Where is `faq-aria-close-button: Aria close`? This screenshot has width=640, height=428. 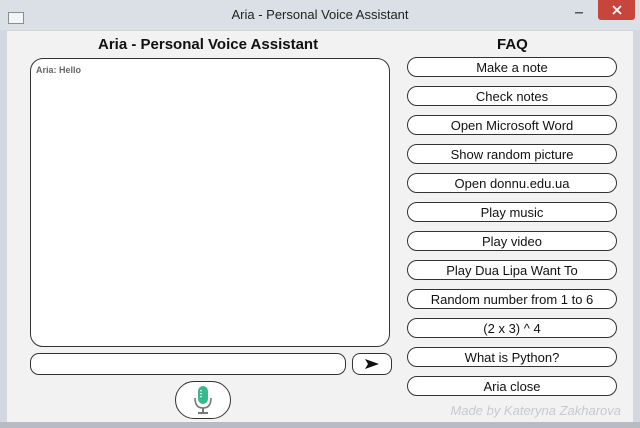 faq-aria-close-button: Aria close is located at coordinates (512, 386).